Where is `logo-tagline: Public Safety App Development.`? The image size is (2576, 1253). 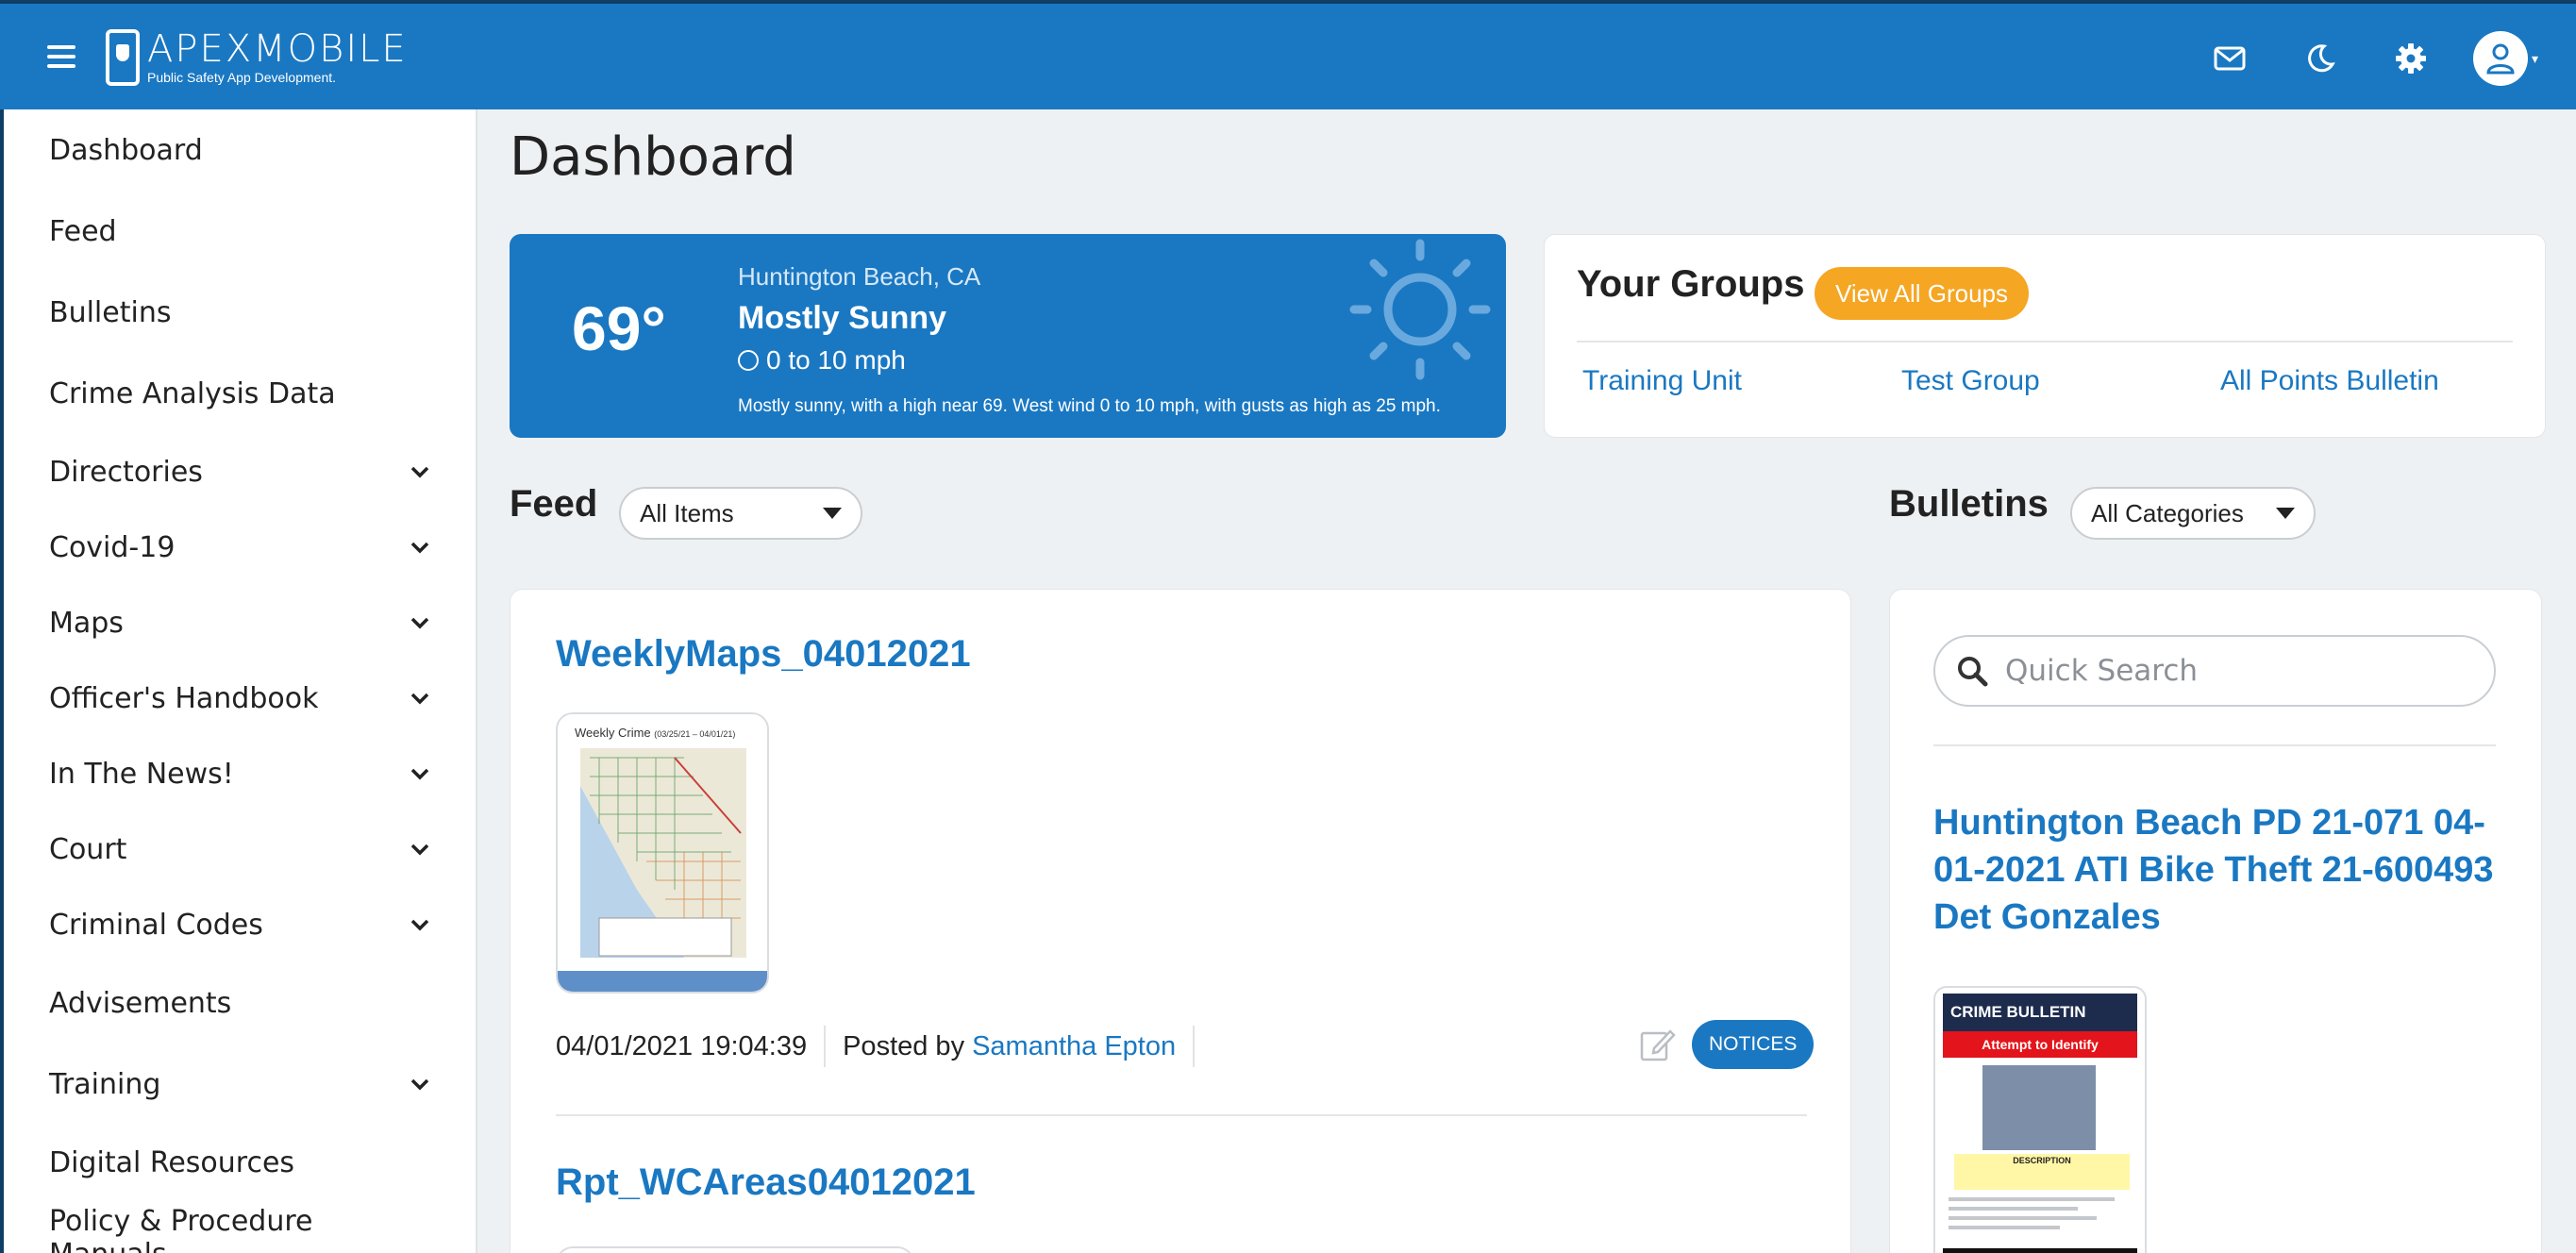 logo-tagline: Public Safety App Development. is located at coordinates (242, 77).